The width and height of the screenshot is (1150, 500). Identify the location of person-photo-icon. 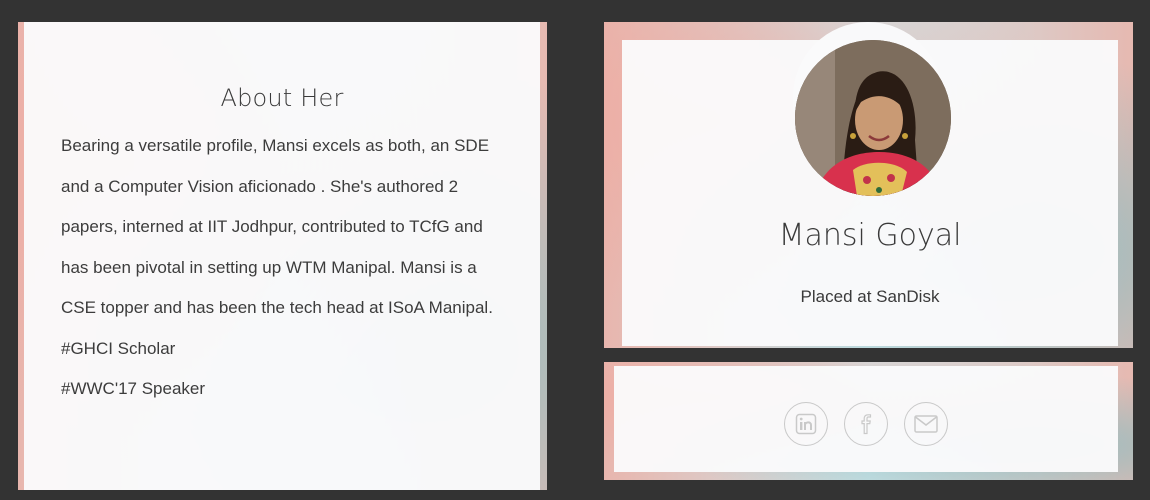
(873, 118).